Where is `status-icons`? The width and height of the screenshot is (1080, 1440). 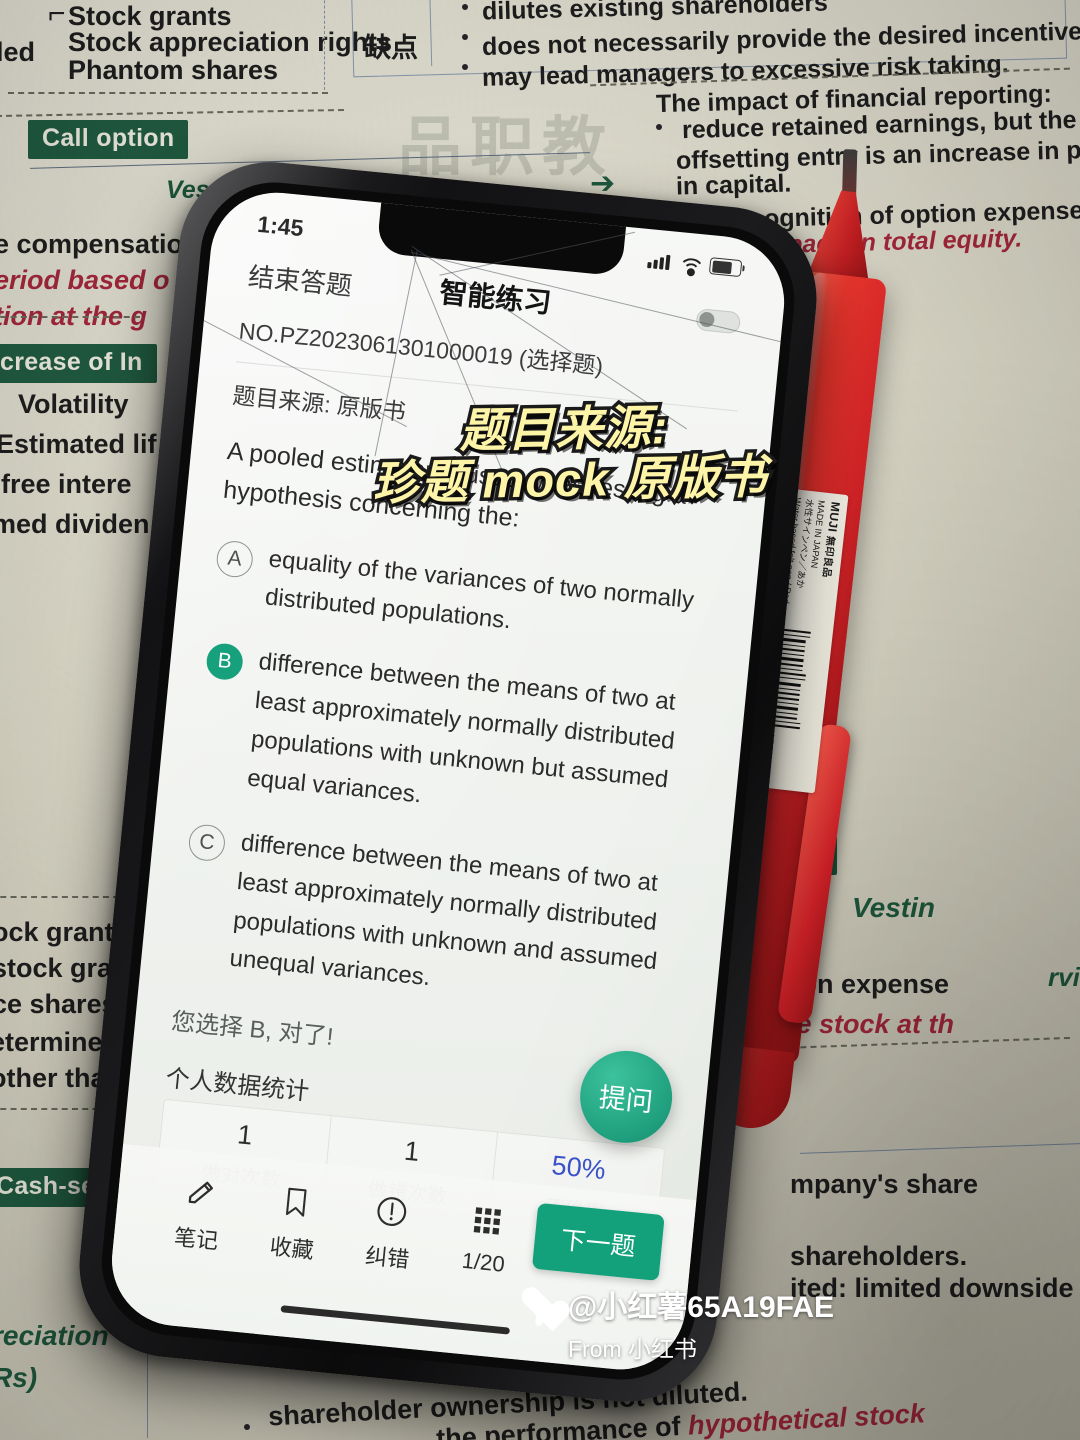 status-icons is located at coordinates (695, 268).